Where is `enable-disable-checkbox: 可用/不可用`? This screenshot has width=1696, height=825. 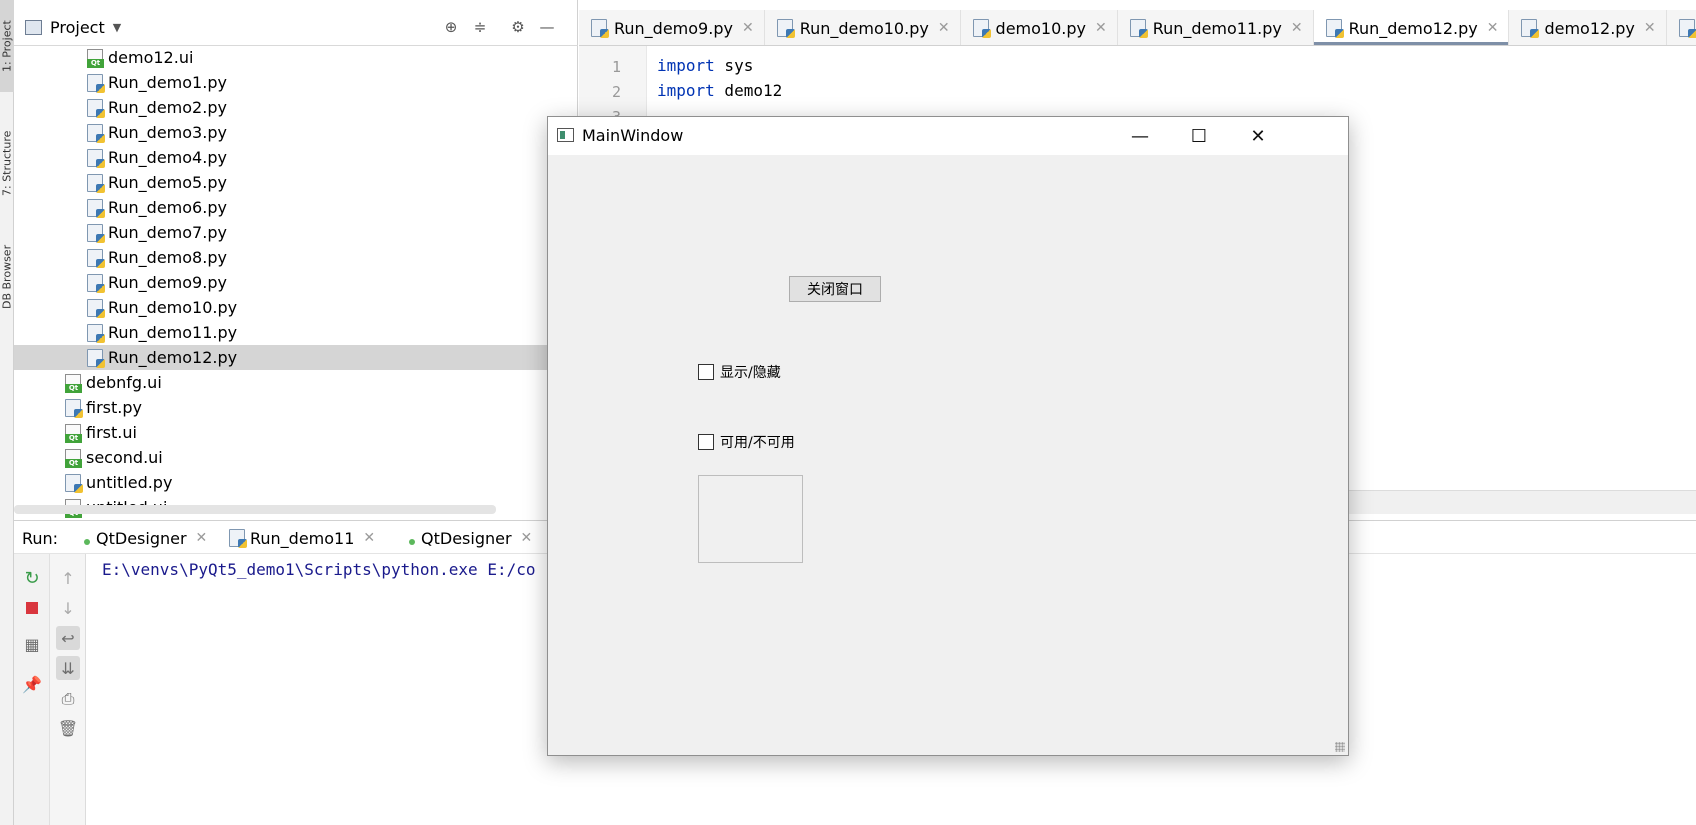 enable-disable-checkbox: 可用/不可用 is located at coordinates (746, 442).